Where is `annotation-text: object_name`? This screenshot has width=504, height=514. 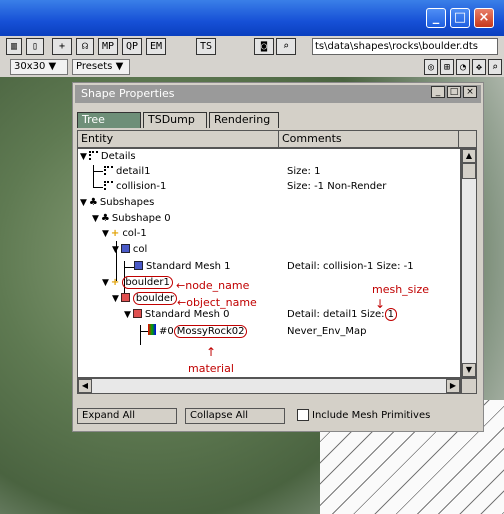
annotation-text: object_name is located at coordinates (221, 302).